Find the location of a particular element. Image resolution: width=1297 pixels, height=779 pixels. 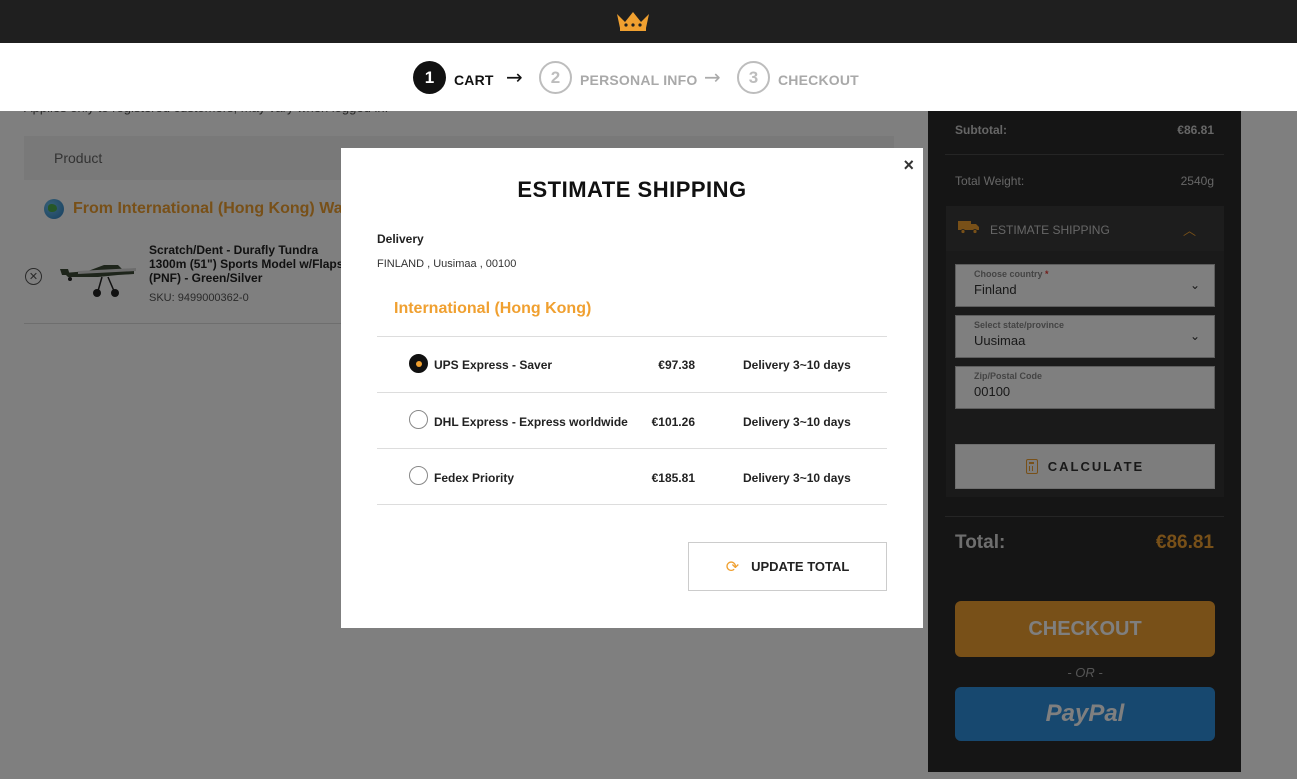

close-icon: × is located at coordinates (908, 165).